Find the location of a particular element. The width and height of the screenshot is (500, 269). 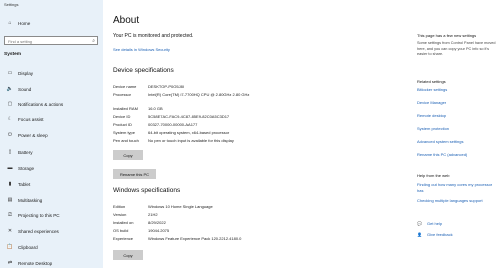

sidebar-item-display: ▭ Display is located at coordinates (51, 73).